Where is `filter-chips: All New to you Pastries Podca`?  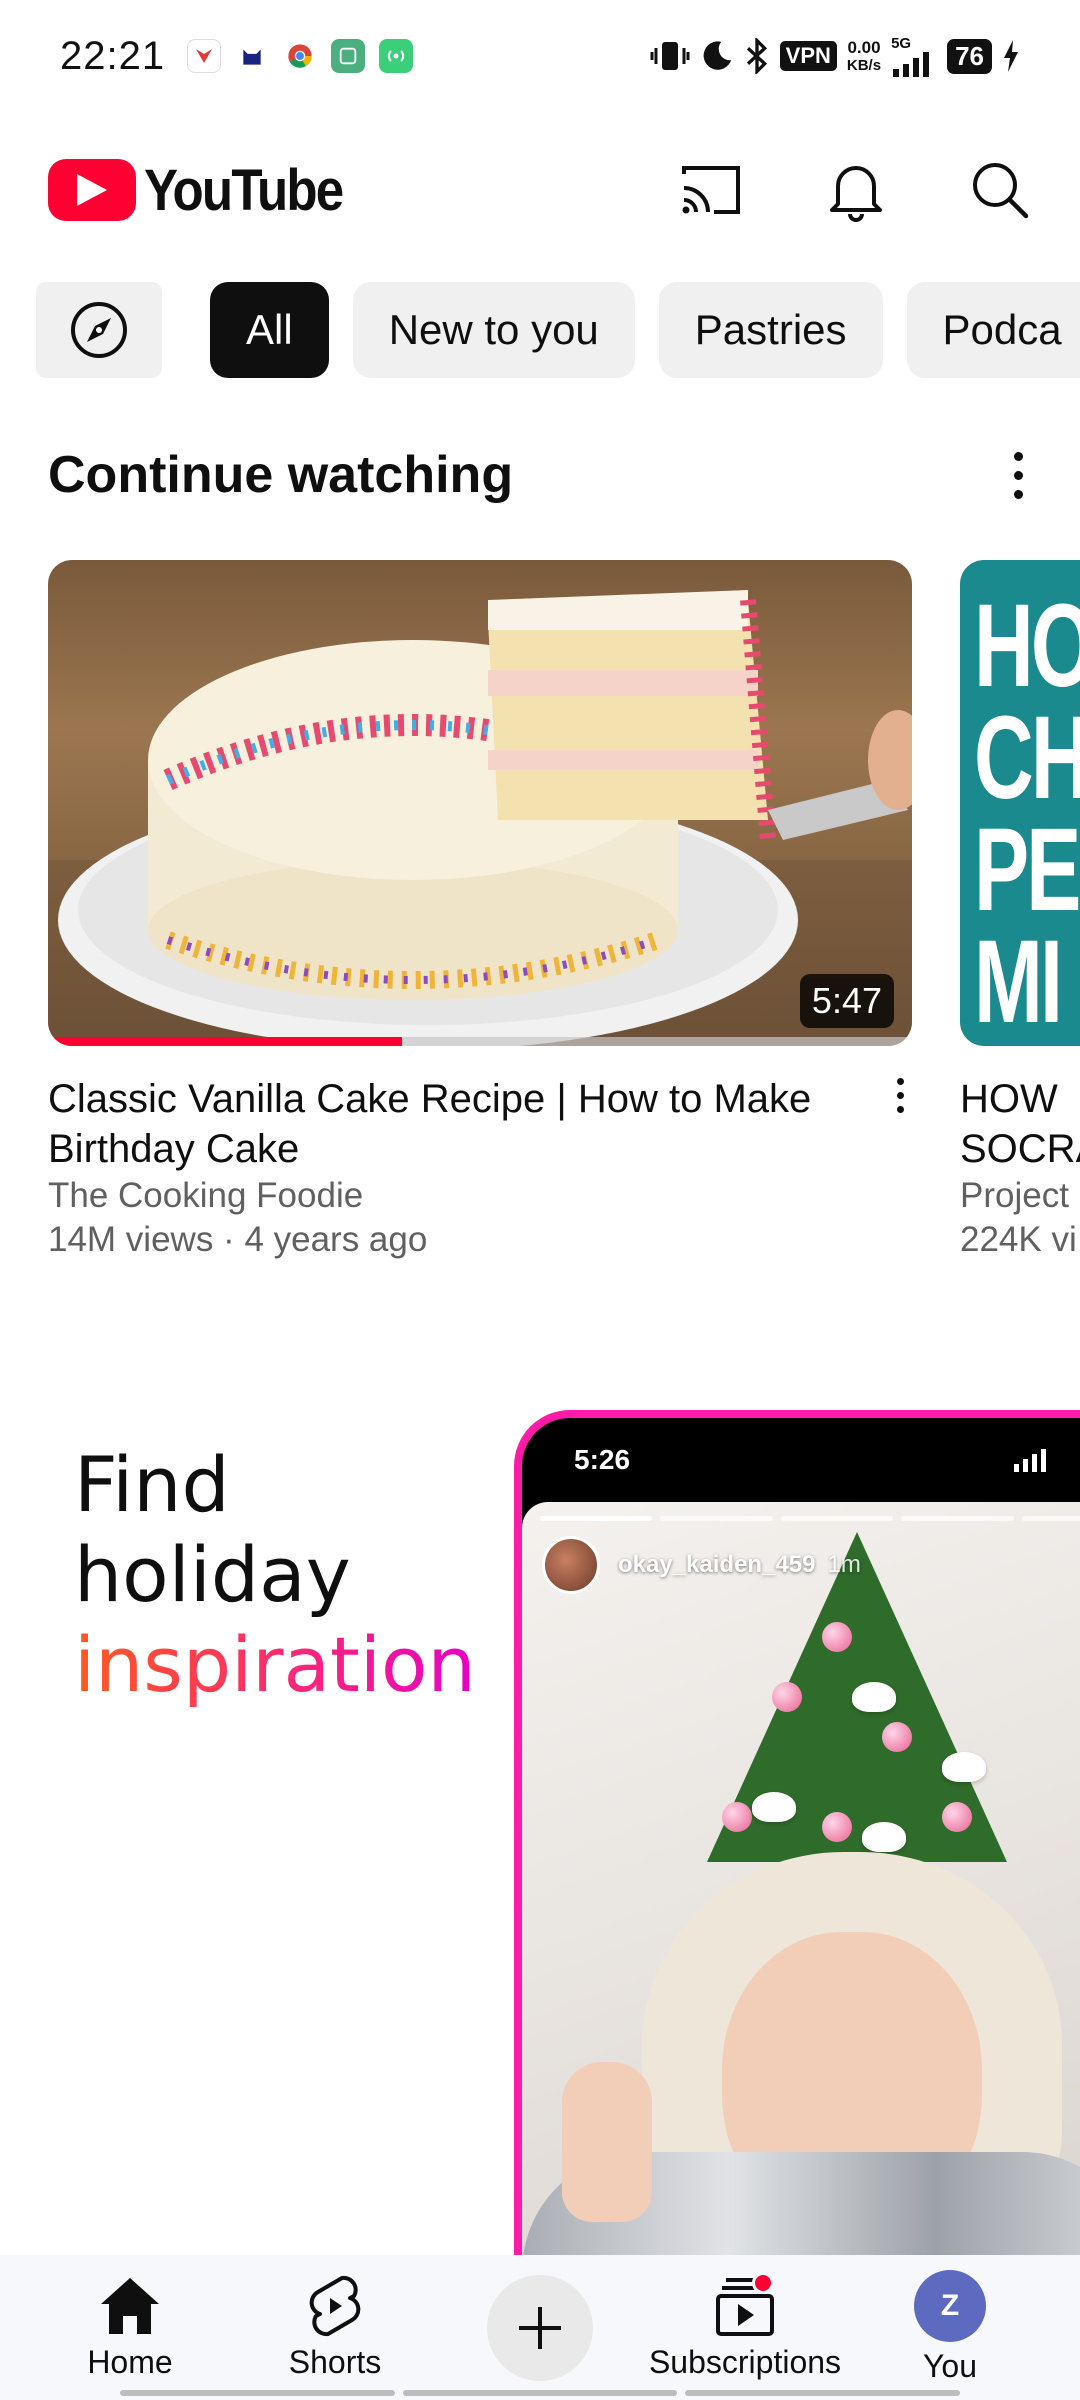
filter-chips: All New to you Pastries Podca is located at coordinates (558, 330).